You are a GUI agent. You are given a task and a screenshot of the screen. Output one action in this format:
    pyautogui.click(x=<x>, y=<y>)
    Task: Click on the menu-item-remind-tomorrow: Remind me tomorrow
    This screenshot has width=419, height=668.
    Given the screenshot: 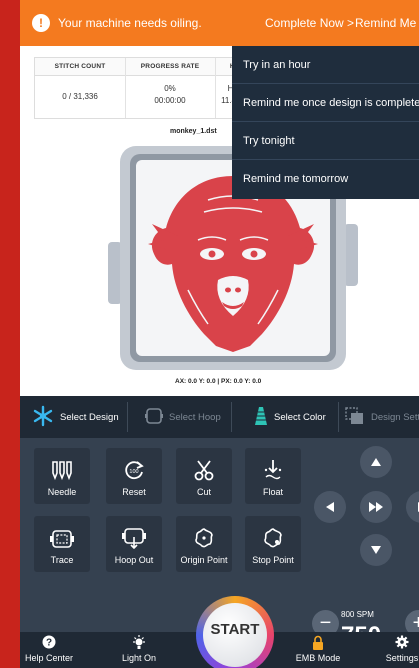 What is the action you would take?
    pyautogui.click(x=325, y=179)
    